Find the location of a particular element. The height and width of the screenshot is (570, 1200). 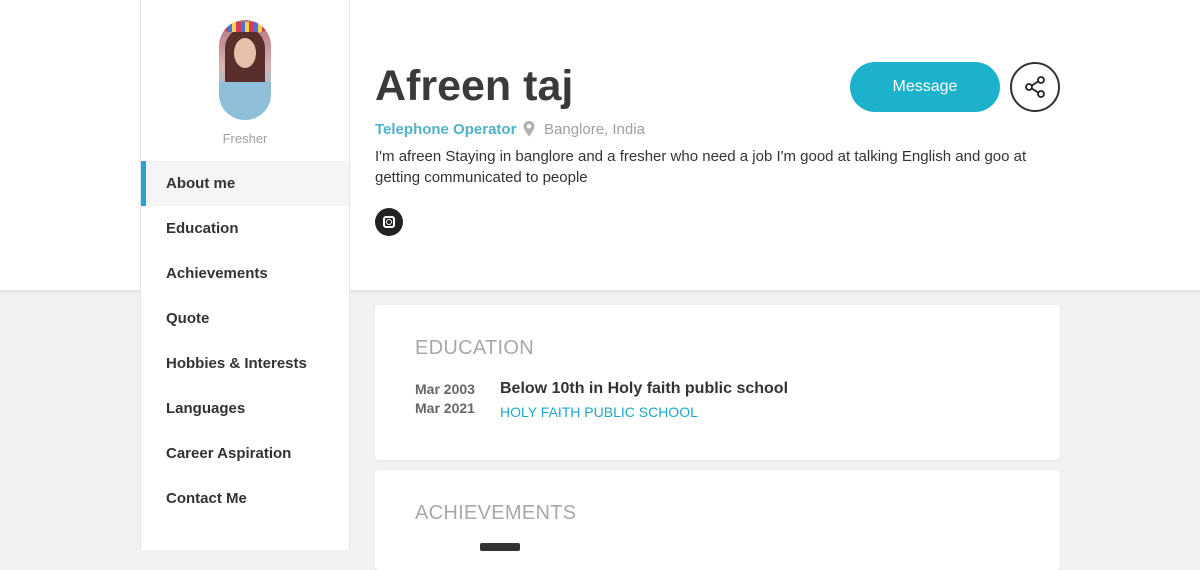

education-end-date: Mar 2021 is located at coordinates (445, 408).